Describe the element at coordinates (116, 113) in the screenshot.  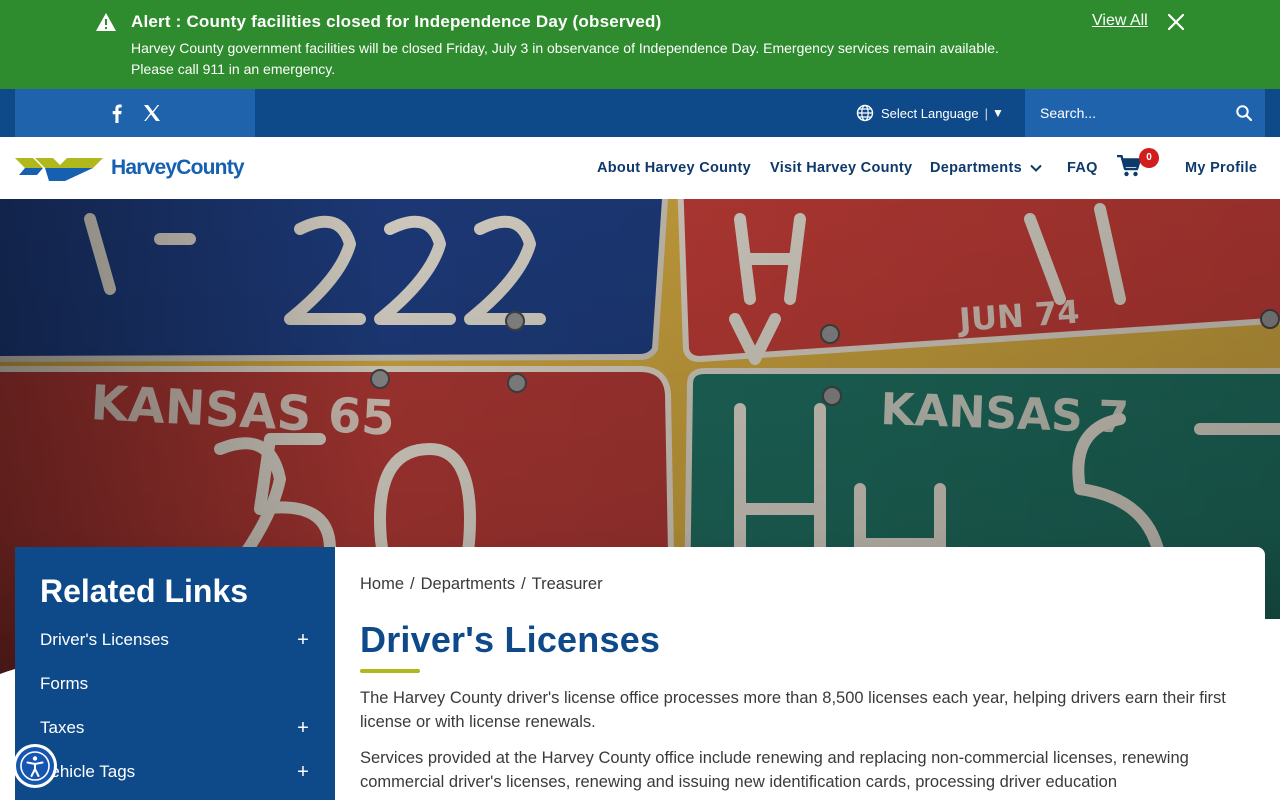
I see `facebook-icon` at that location.